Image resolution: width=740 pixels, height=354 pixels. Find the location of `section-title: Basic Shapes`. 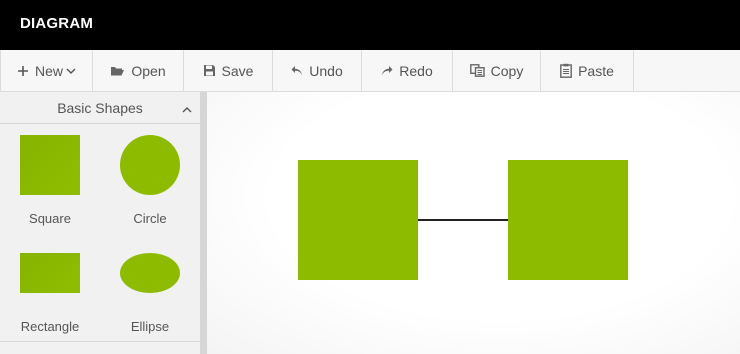

section-title: Basic Shapes is located at coordinates (100, 107).